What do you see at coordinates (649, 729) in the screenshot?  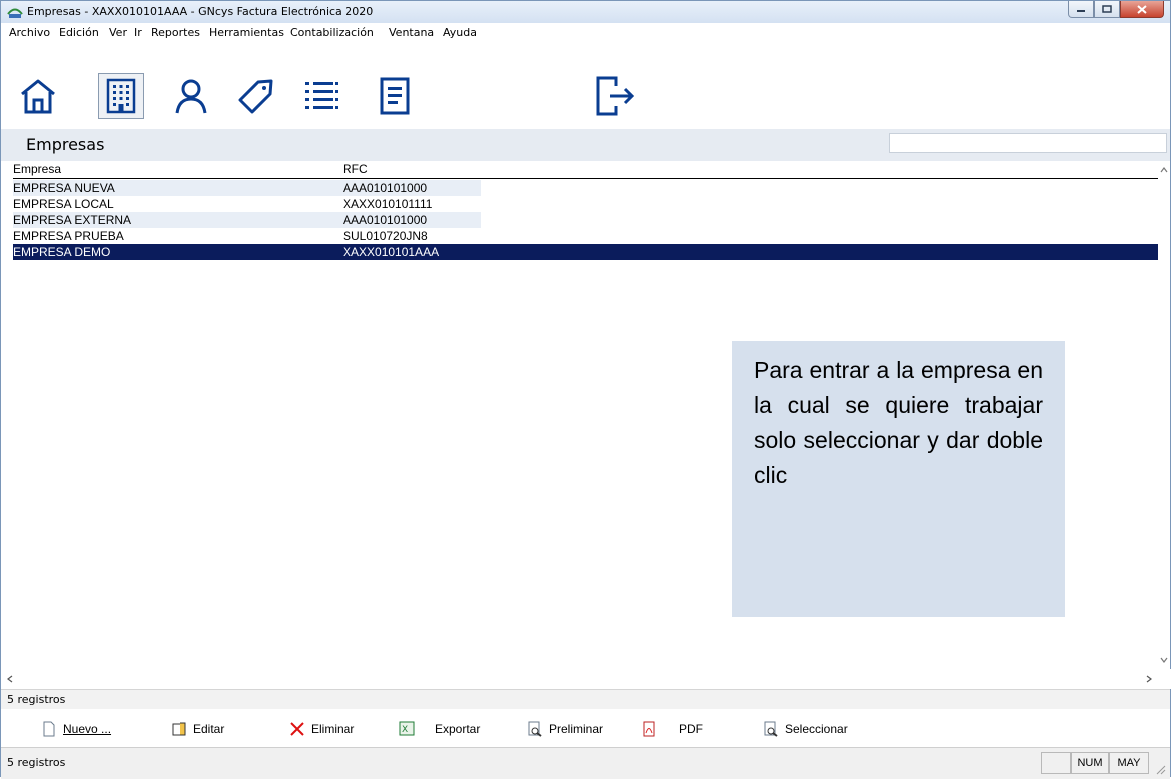 I see `pdf-icon` at bounding box center [649, 729].